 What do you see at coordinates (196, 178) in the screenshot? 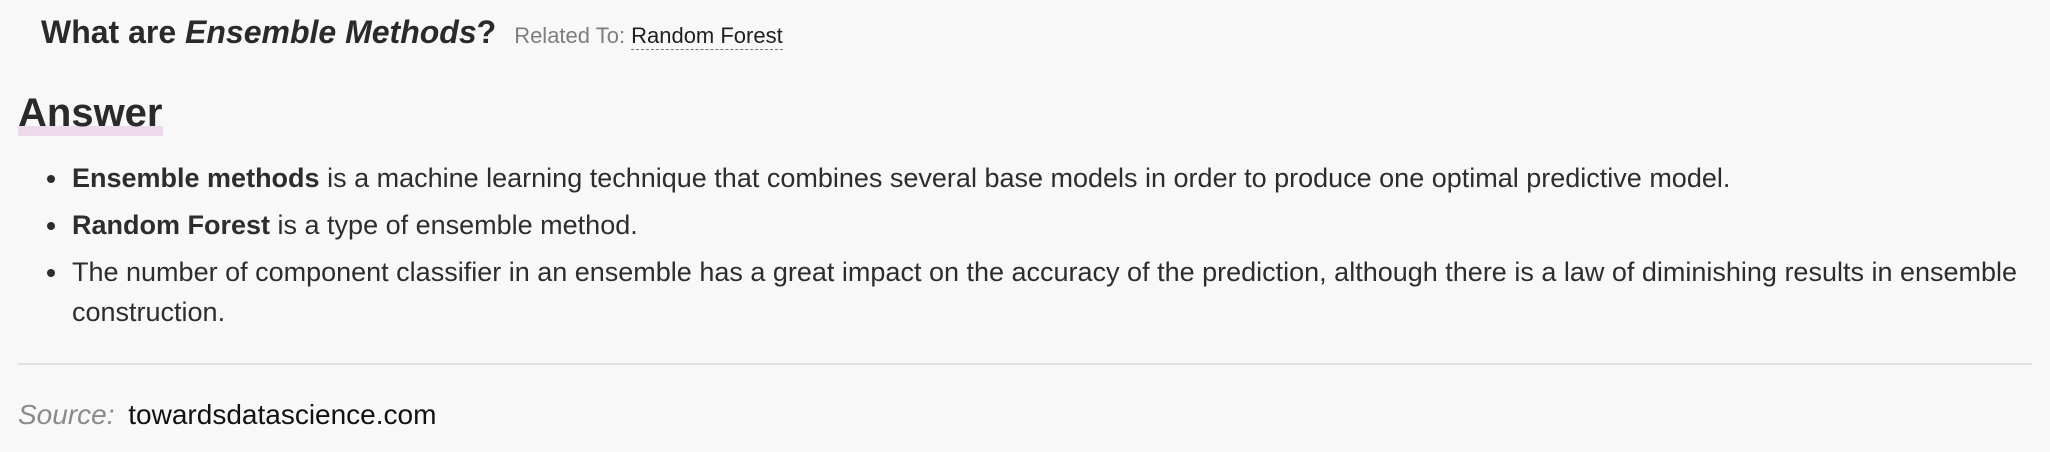
I see `bullet-bold-term: Ensemble methods` at bounding box center [196, 178].